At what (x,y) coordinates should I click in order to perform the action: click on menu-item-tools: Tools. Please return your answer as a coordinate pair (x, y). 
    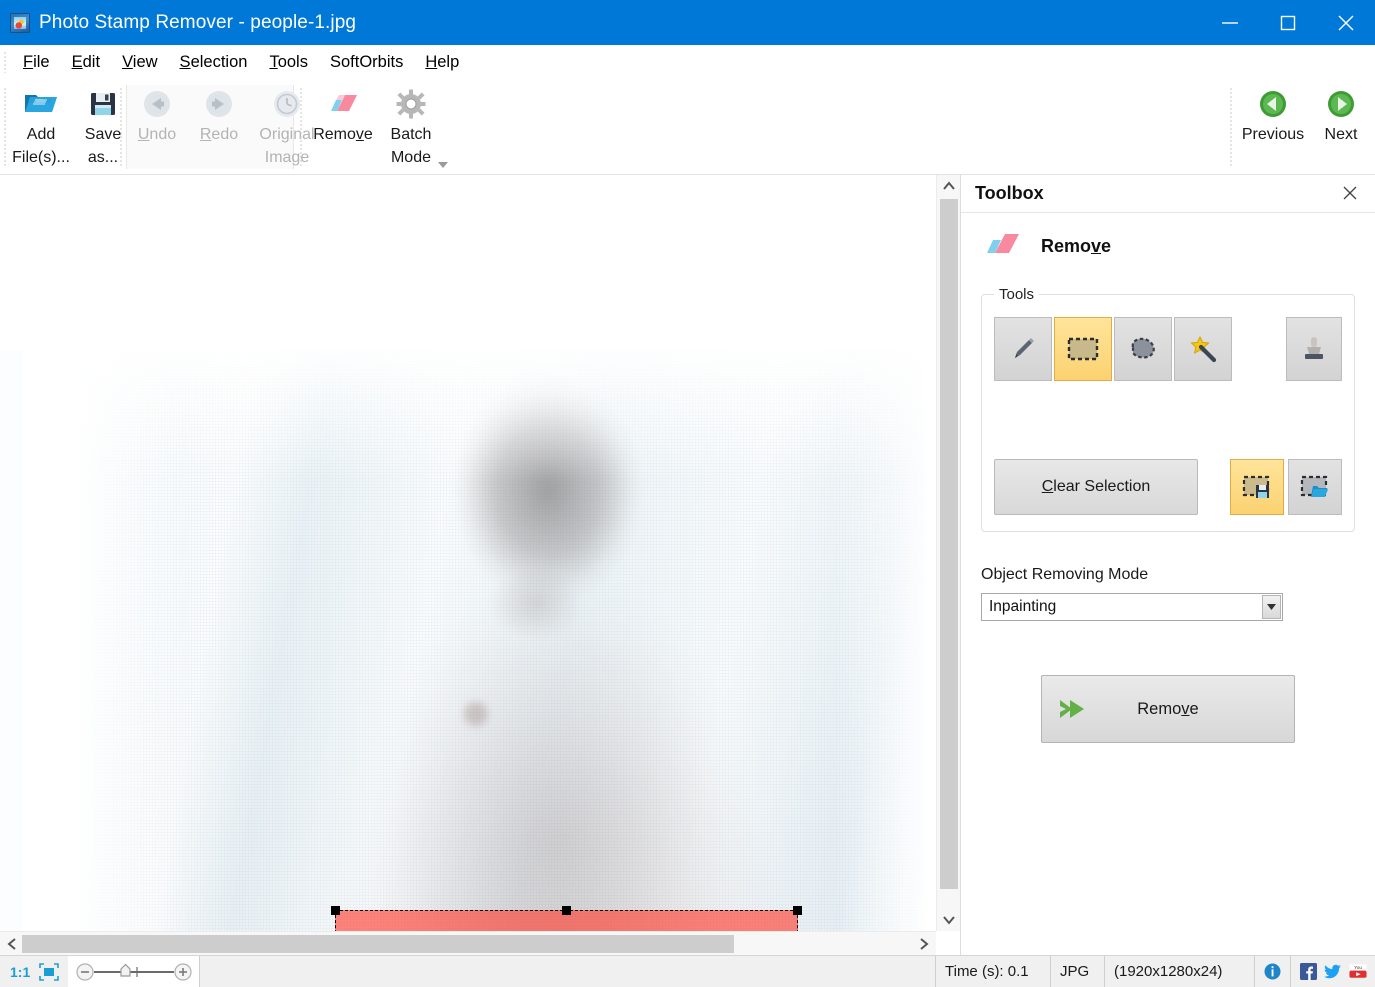
    Looking at the image, I should click on (288, 62).